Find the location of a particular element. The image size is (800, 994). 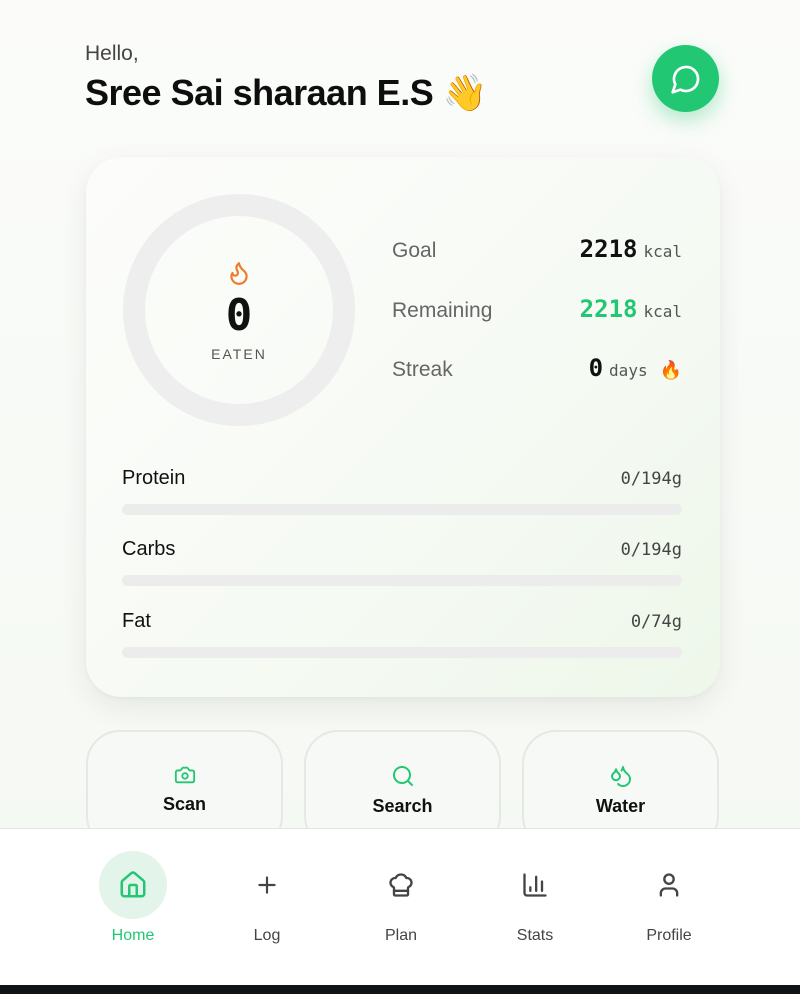

calorie-ring-center: 0 EATEN is located at coordinates (239, 310).